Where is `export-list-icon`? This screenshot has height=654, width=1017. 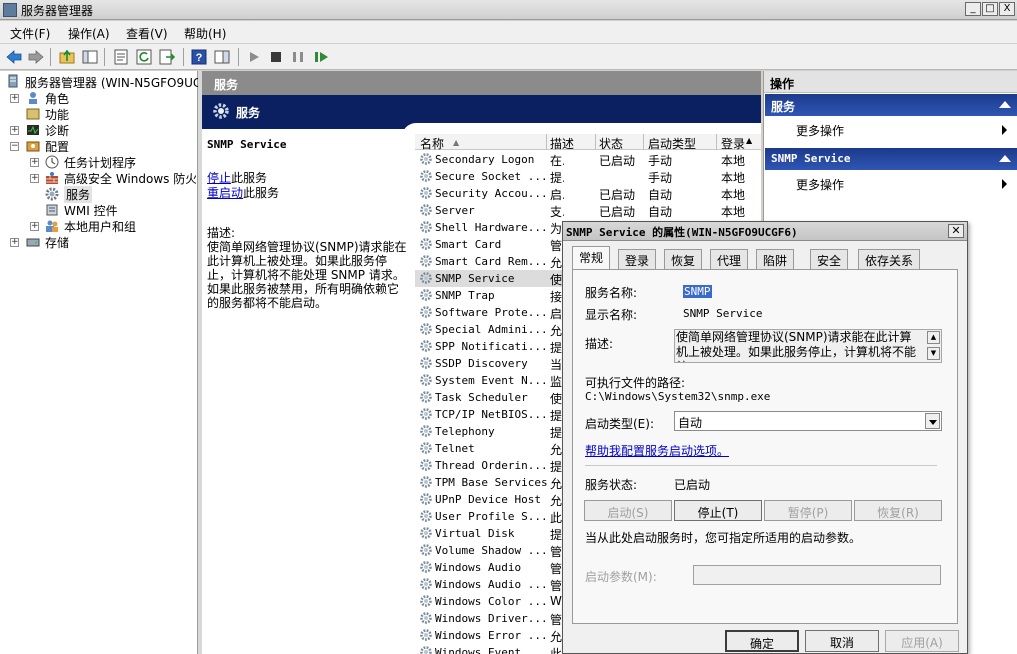
export-list-icon is located at coordinates (167, 57).